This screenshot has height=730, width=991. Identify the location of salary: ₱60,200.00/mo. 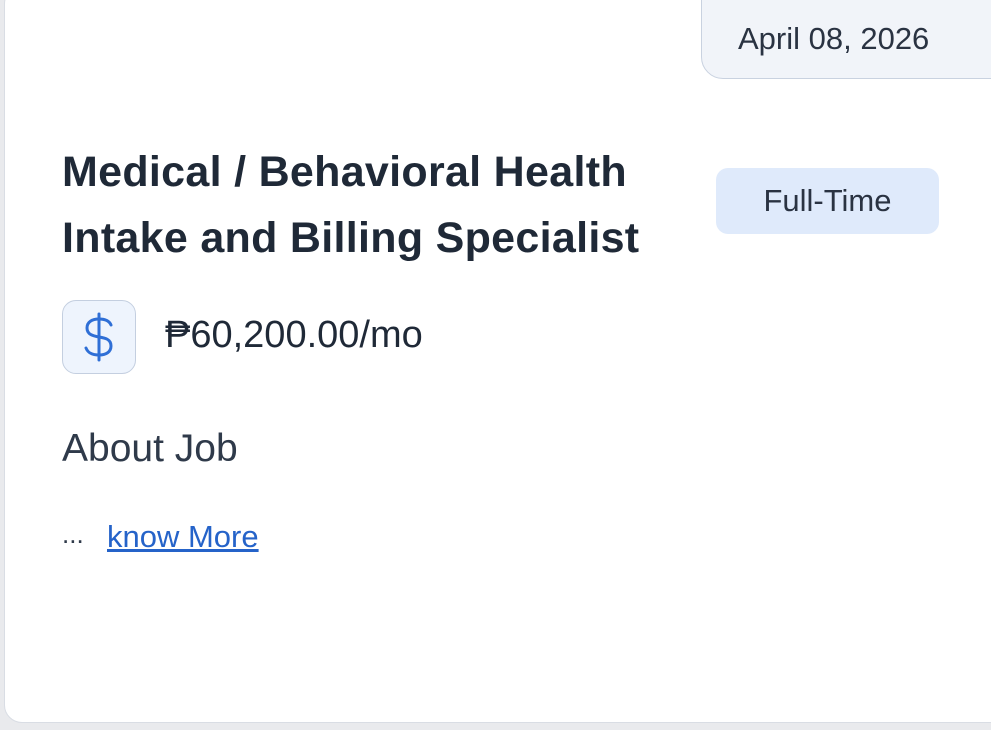
(294, 335).